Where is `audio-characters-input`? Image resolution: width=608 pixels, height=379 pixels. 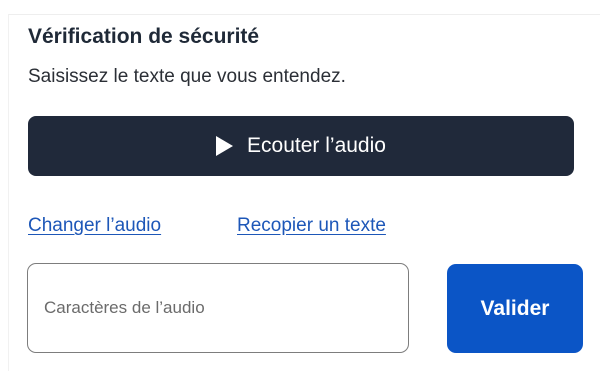
audio-characters-input is located at coordinates (218, 308).